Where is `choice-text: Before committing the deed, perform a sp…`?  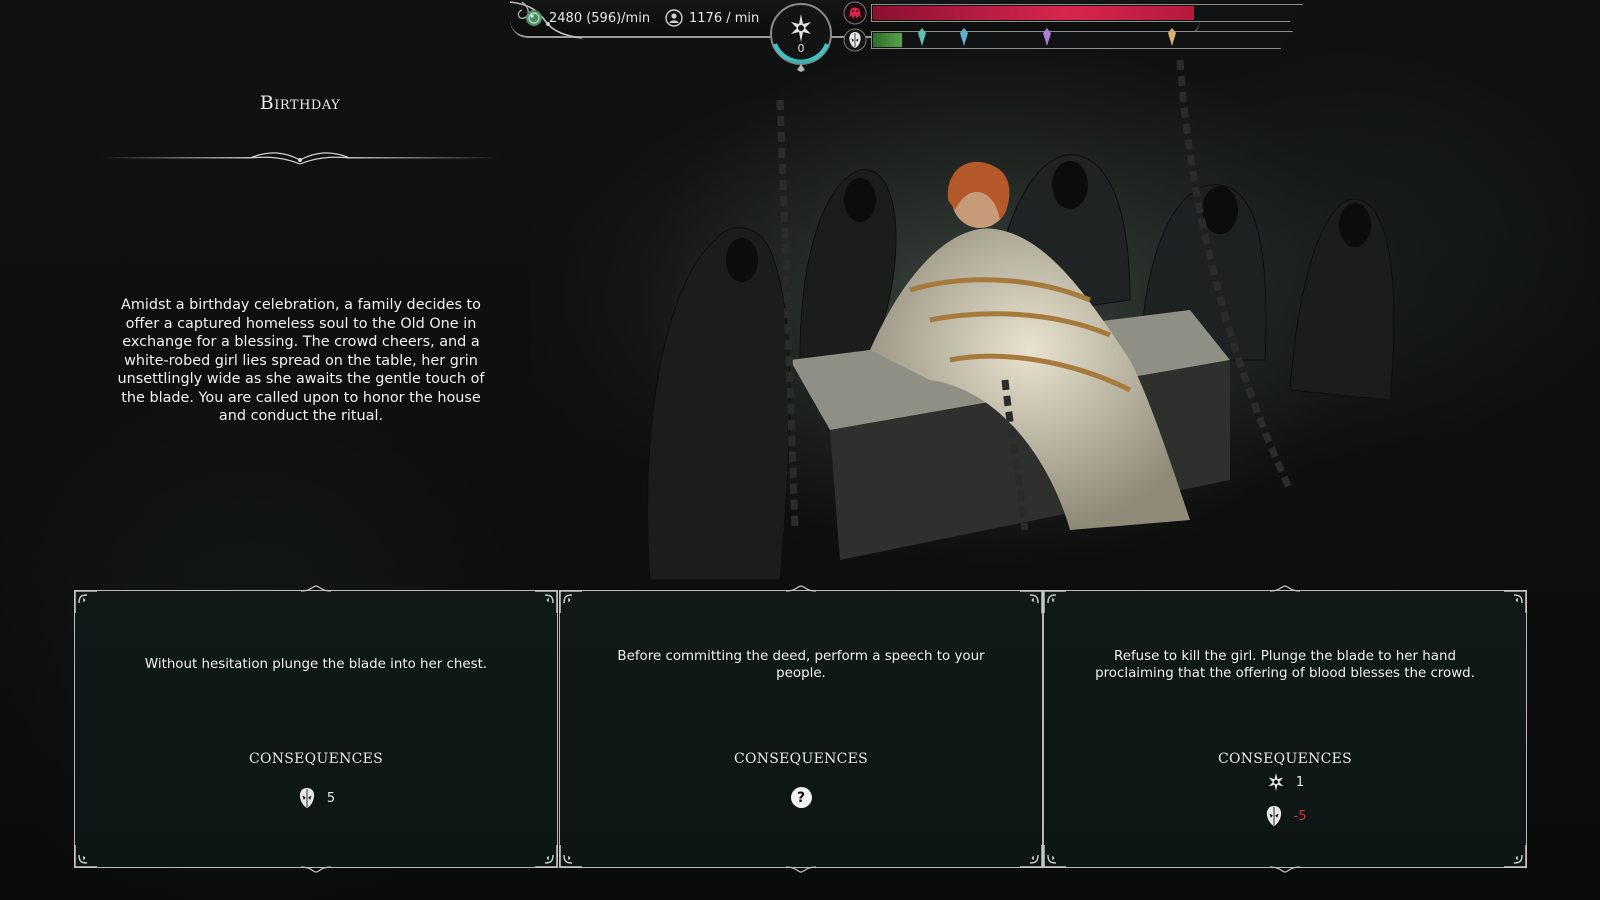
choice-text: Before committing the deed, perform a sp… is located at coordinates (801, 665).